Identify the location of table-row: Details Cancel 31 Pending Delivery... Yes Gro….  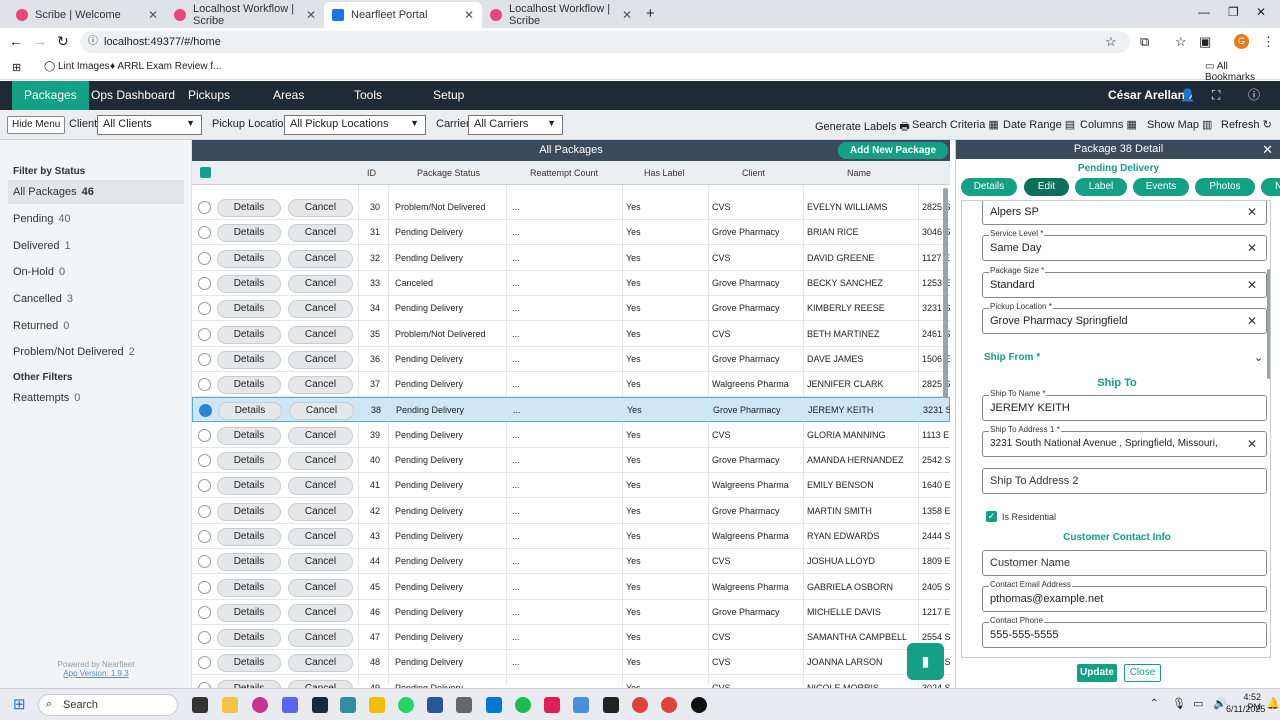
(571, 233).